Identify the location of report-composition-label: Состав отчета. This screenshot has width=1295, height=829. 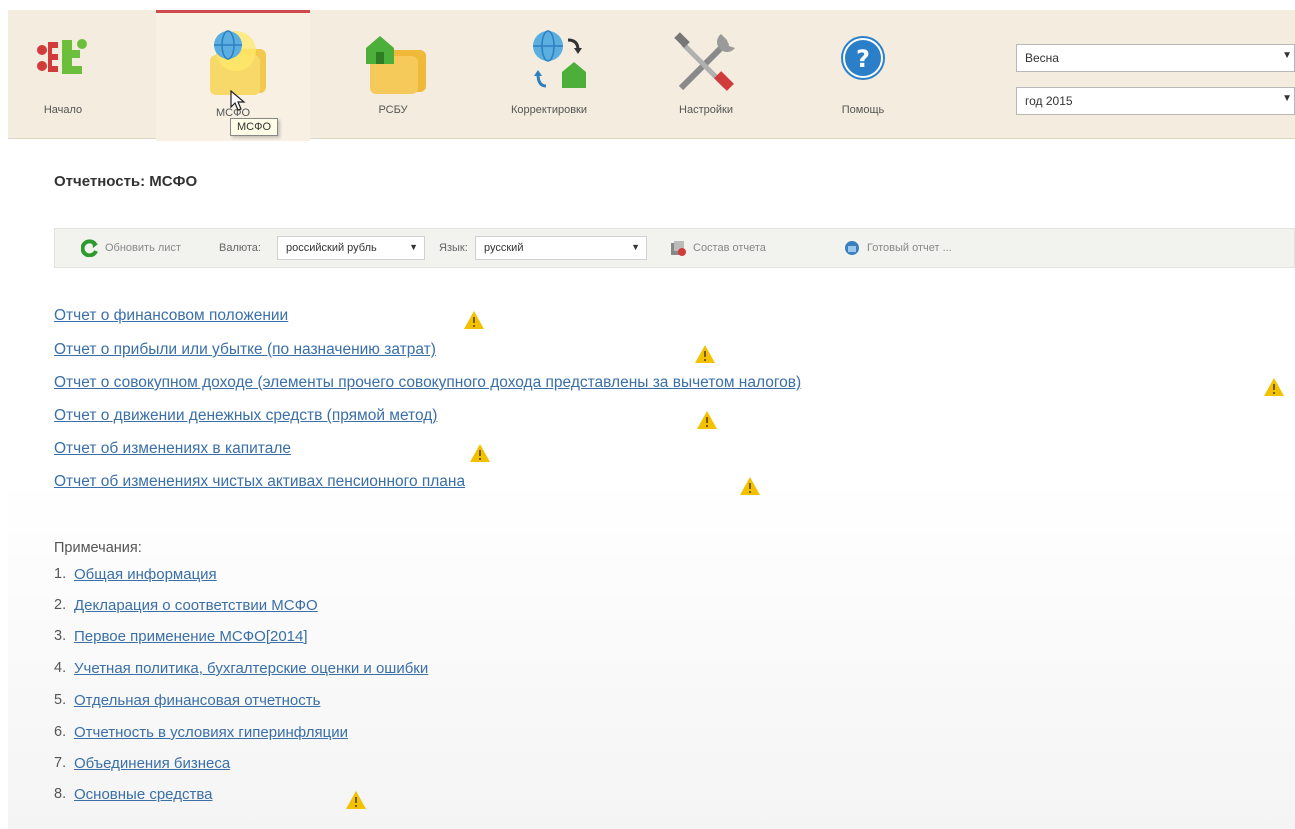
(729, 248).